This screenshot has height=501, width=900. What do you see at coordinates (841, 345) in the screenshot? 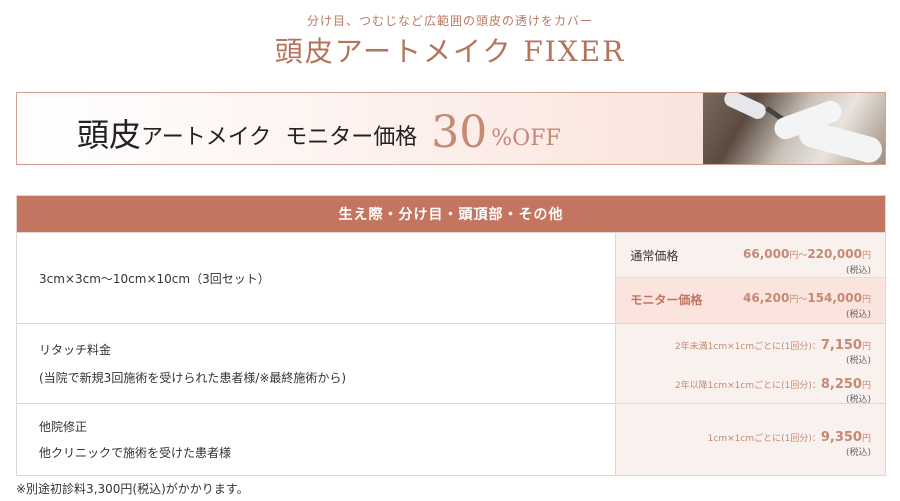
I see `price-value: 7,150` at bounding box center [841, 345].